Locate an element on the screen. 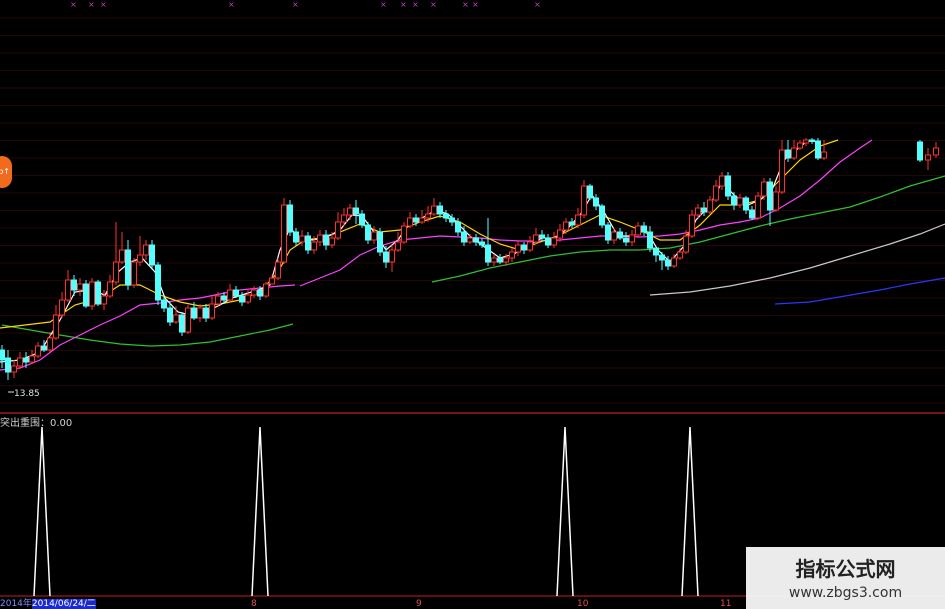 The height and width of the screenshot is (609, 945). indicator-label: 突出重围：0.00 is located at coordinates (36, 423).